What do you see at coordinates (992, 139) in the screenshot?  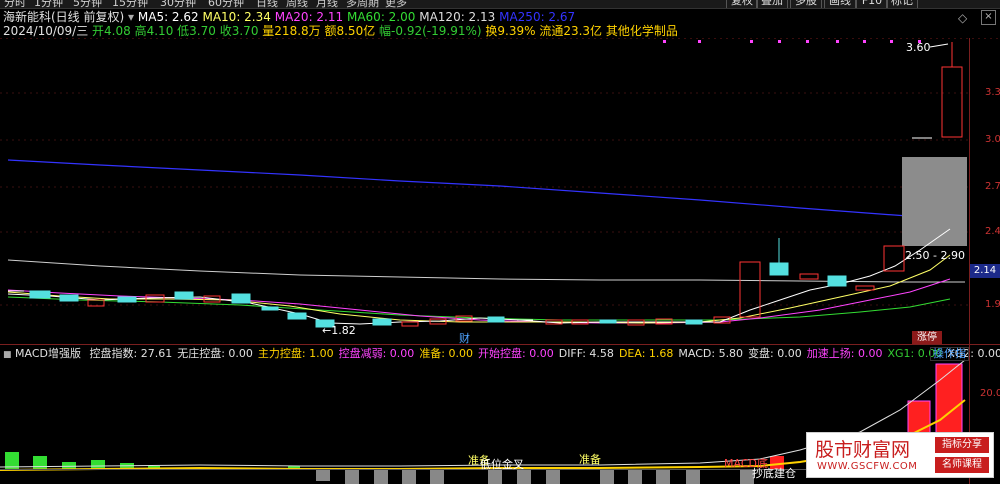 I see `price-axis-label: 3.0` at bounding box center [992, 139].